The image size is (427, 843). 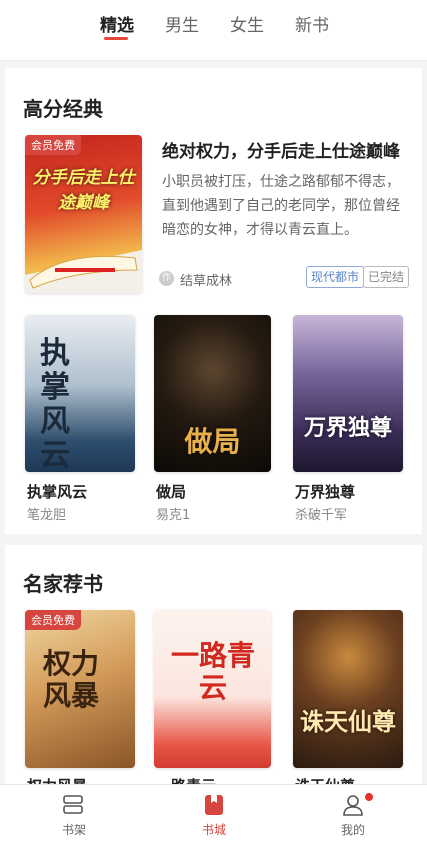 What do you see at coordinates (369, 797) in the screenshot?
I see `notification-dot` at bounding box center [369, 797].